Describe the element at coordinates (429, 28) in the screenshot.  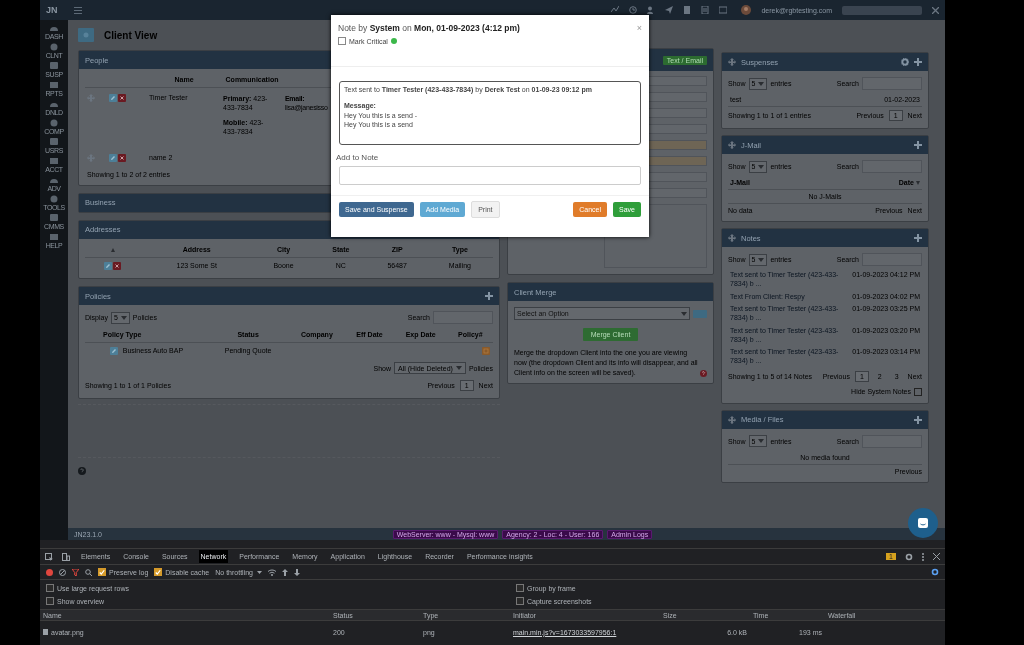
I see `dialog-title: Note by System on Mon, 01-09-2023 (4:12 pm)` at that location.